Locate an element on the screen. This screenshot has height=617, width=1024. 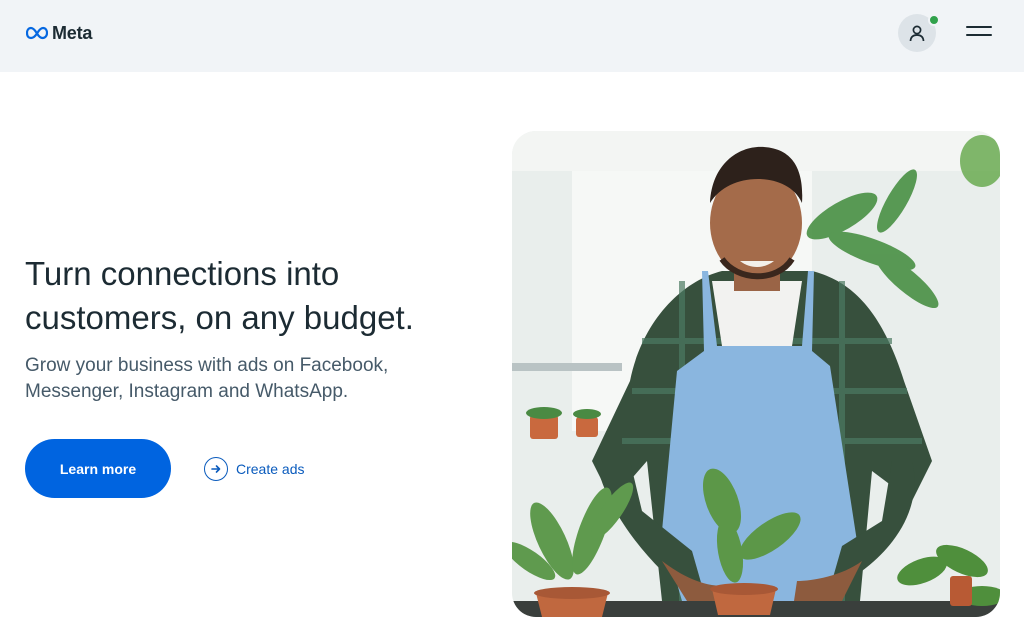
meta-infinity-logo-icon is located at coordinates (37, 33).